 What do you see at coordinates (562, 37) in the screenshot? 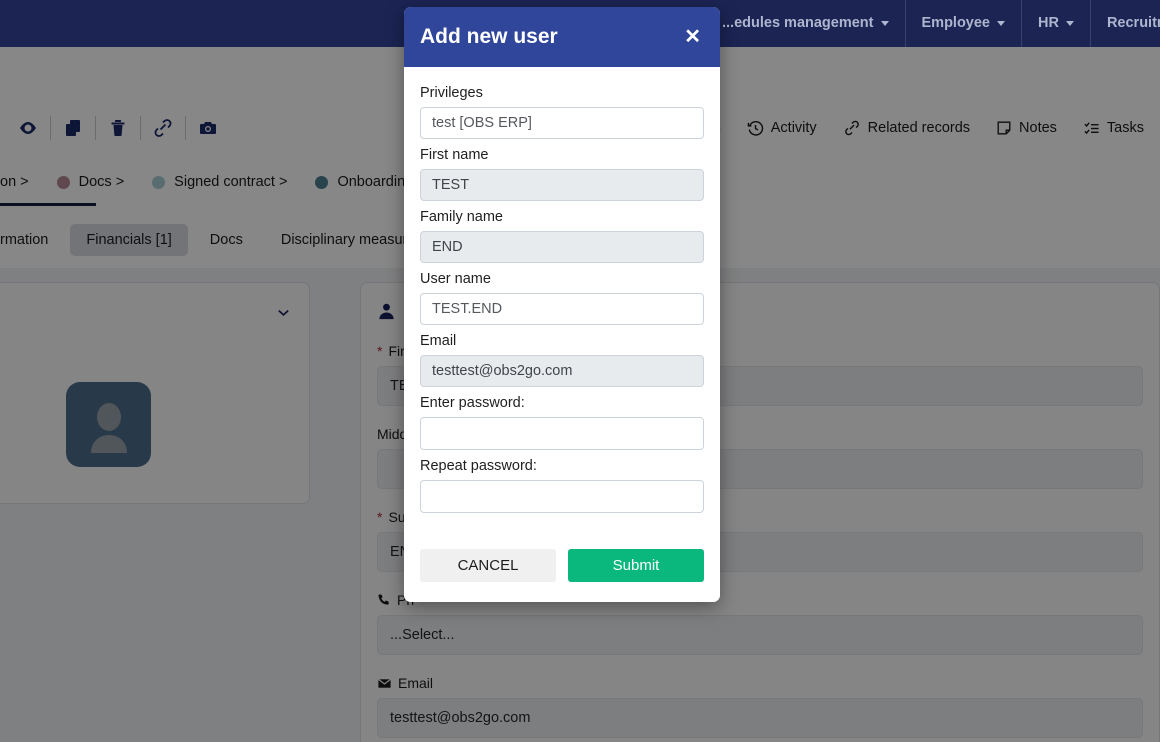
I see `modal-header: Add new user ✕` at bounding box center [562, 37].